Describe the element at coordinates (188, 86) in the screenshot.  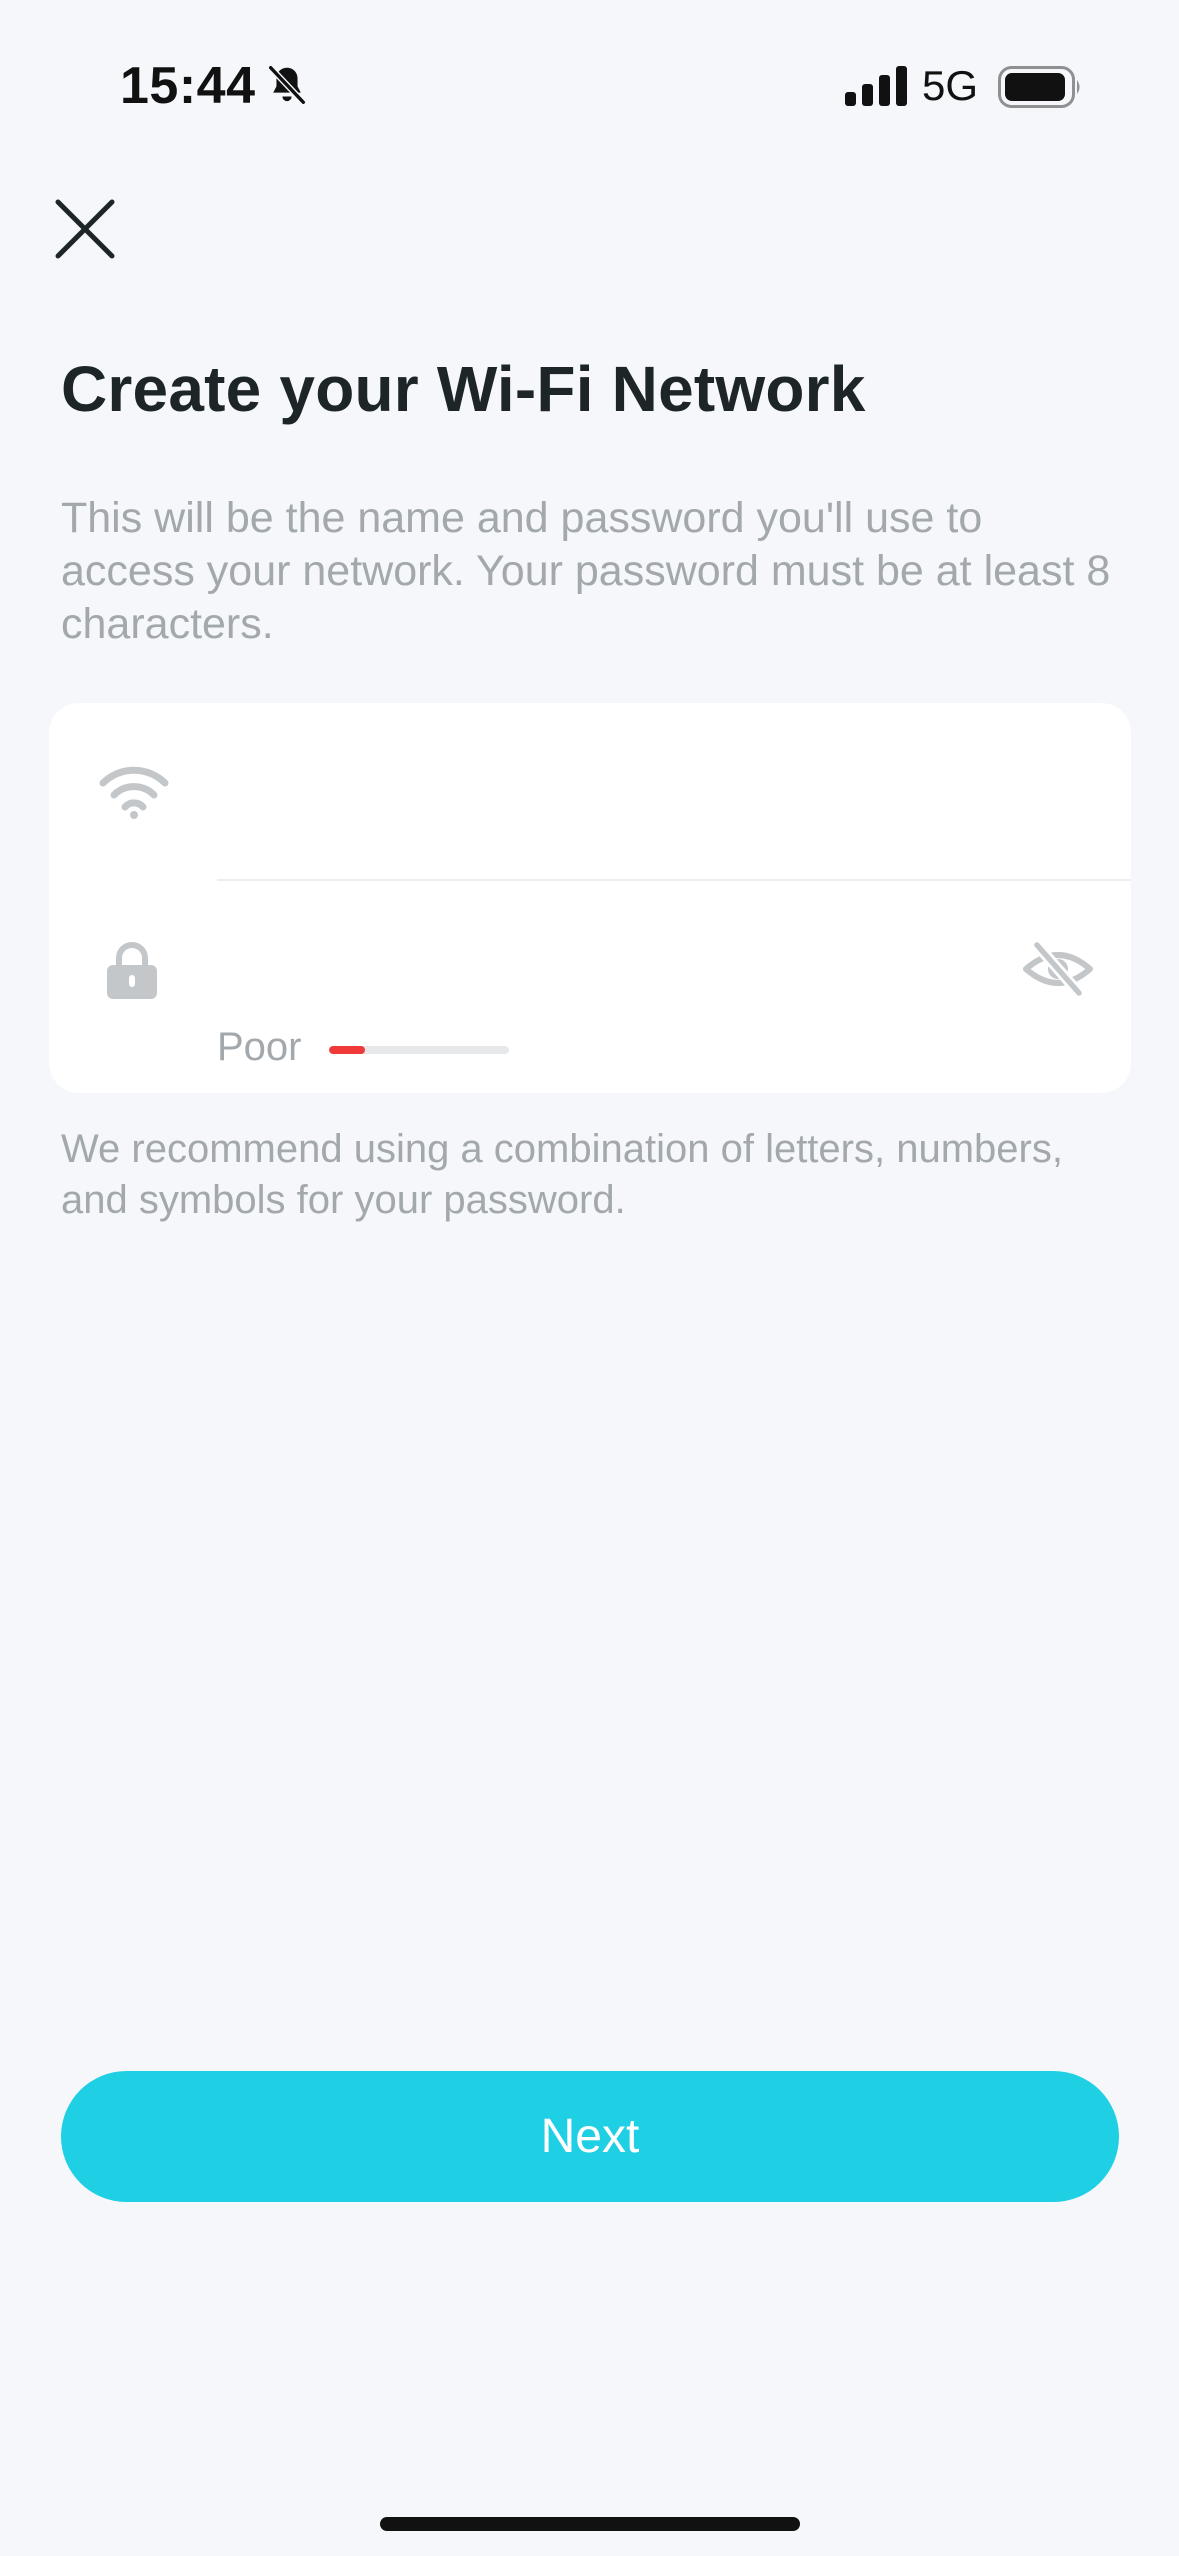
I see `status-time: 15:44` at that location.